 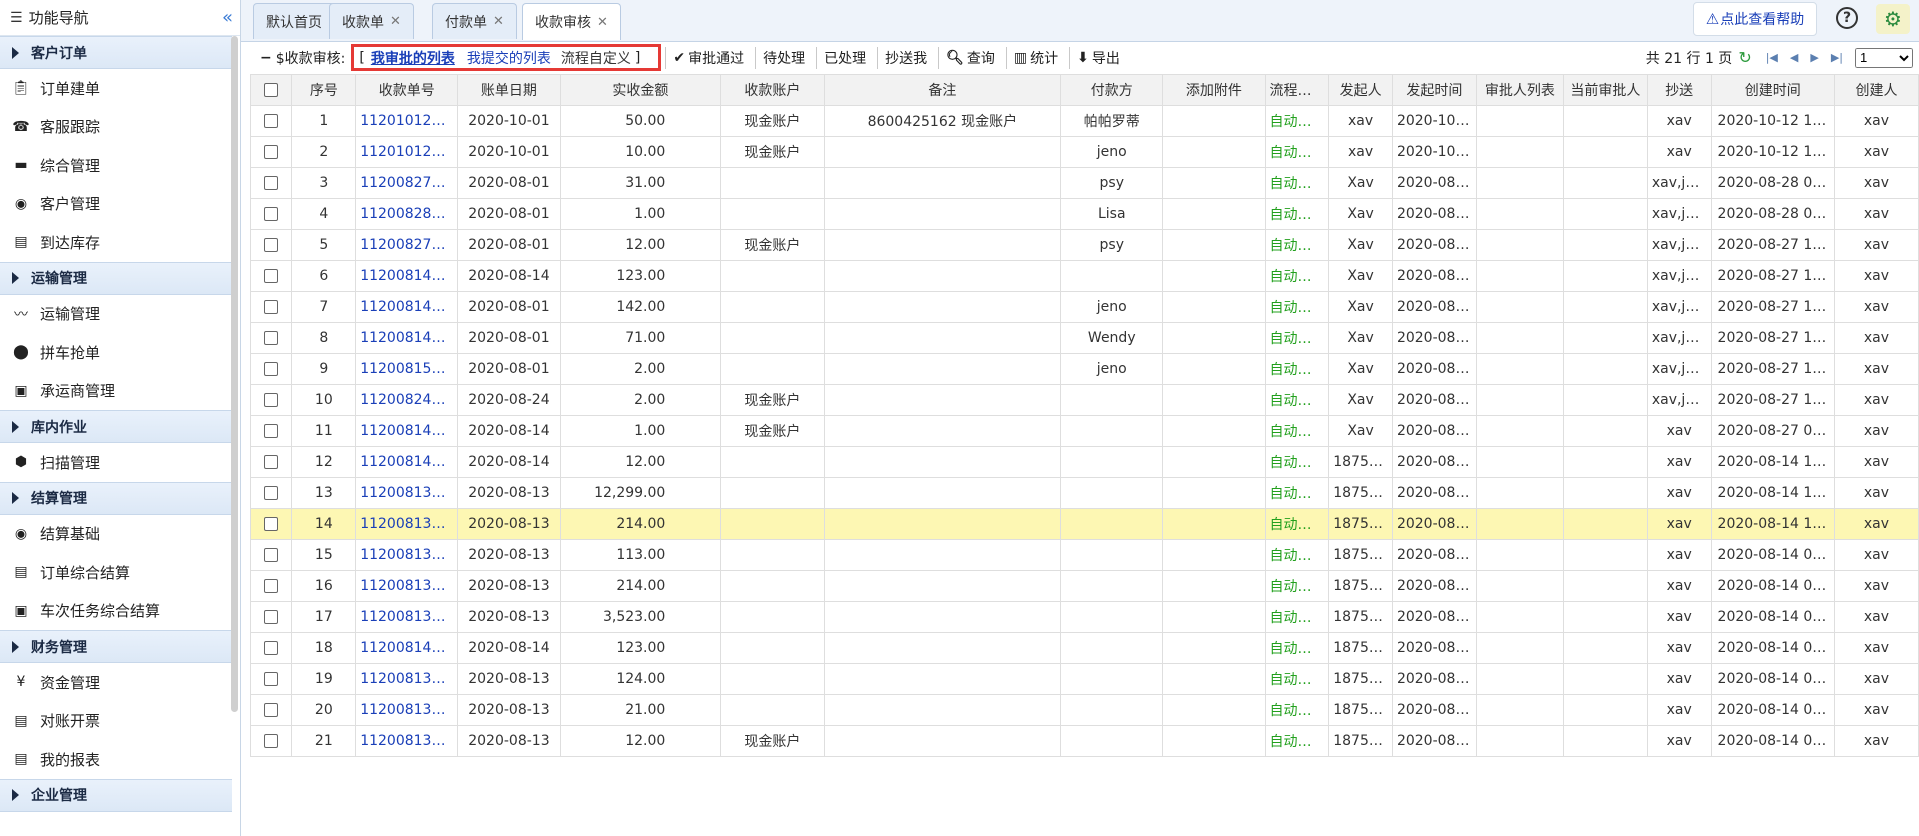 What do you see at coordinates (116, 278) in the screenshot?
I see `nav-group-header: 运输管理` at bounding box center [116, 278].